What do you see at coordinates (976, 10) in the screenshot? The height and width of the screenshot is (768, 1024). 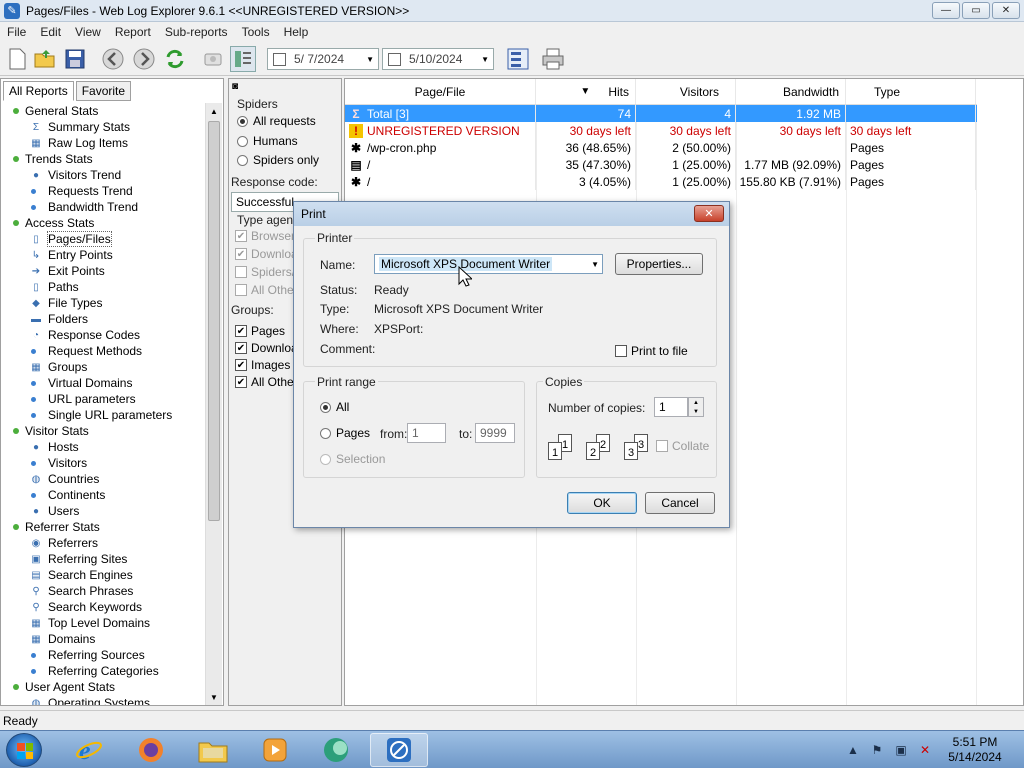 I see `maximize-button: ▭` at bounding box center [976, 10].